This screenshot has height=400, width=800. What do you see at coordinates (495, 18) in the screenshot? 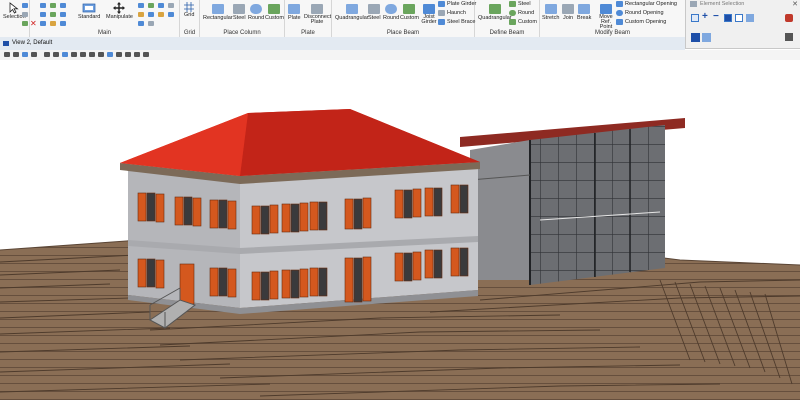
I see `define-quadrangular-label: Quadrangular` at bounding box center [495, 18].